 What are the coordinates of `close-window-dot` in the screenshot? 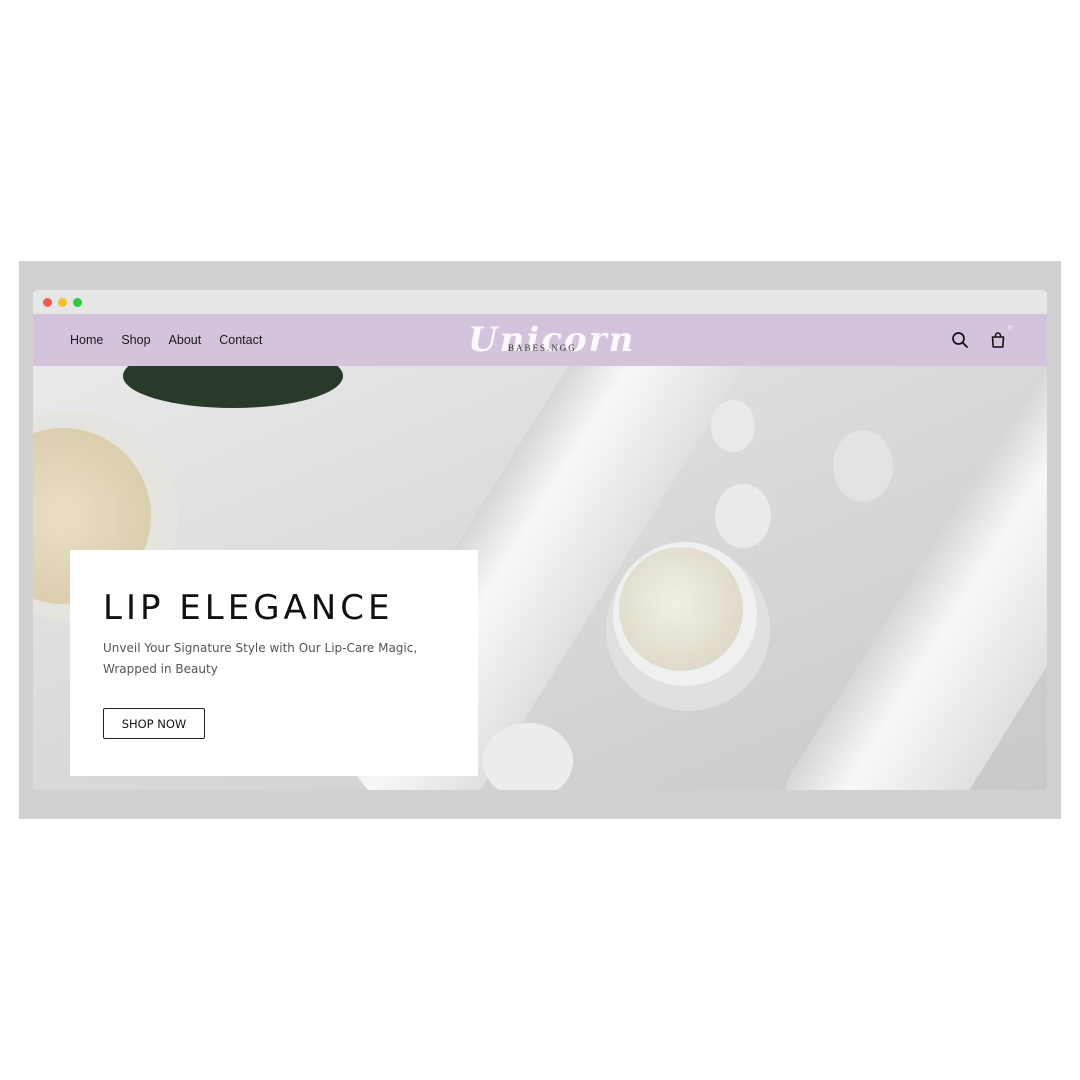 It's located at (47, 302).